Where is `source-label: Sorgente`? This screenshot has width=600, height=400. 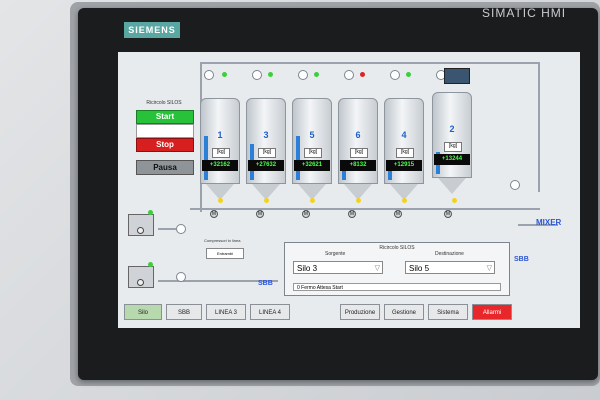
source-label: Sorgente is located at coordinates (335, 254).